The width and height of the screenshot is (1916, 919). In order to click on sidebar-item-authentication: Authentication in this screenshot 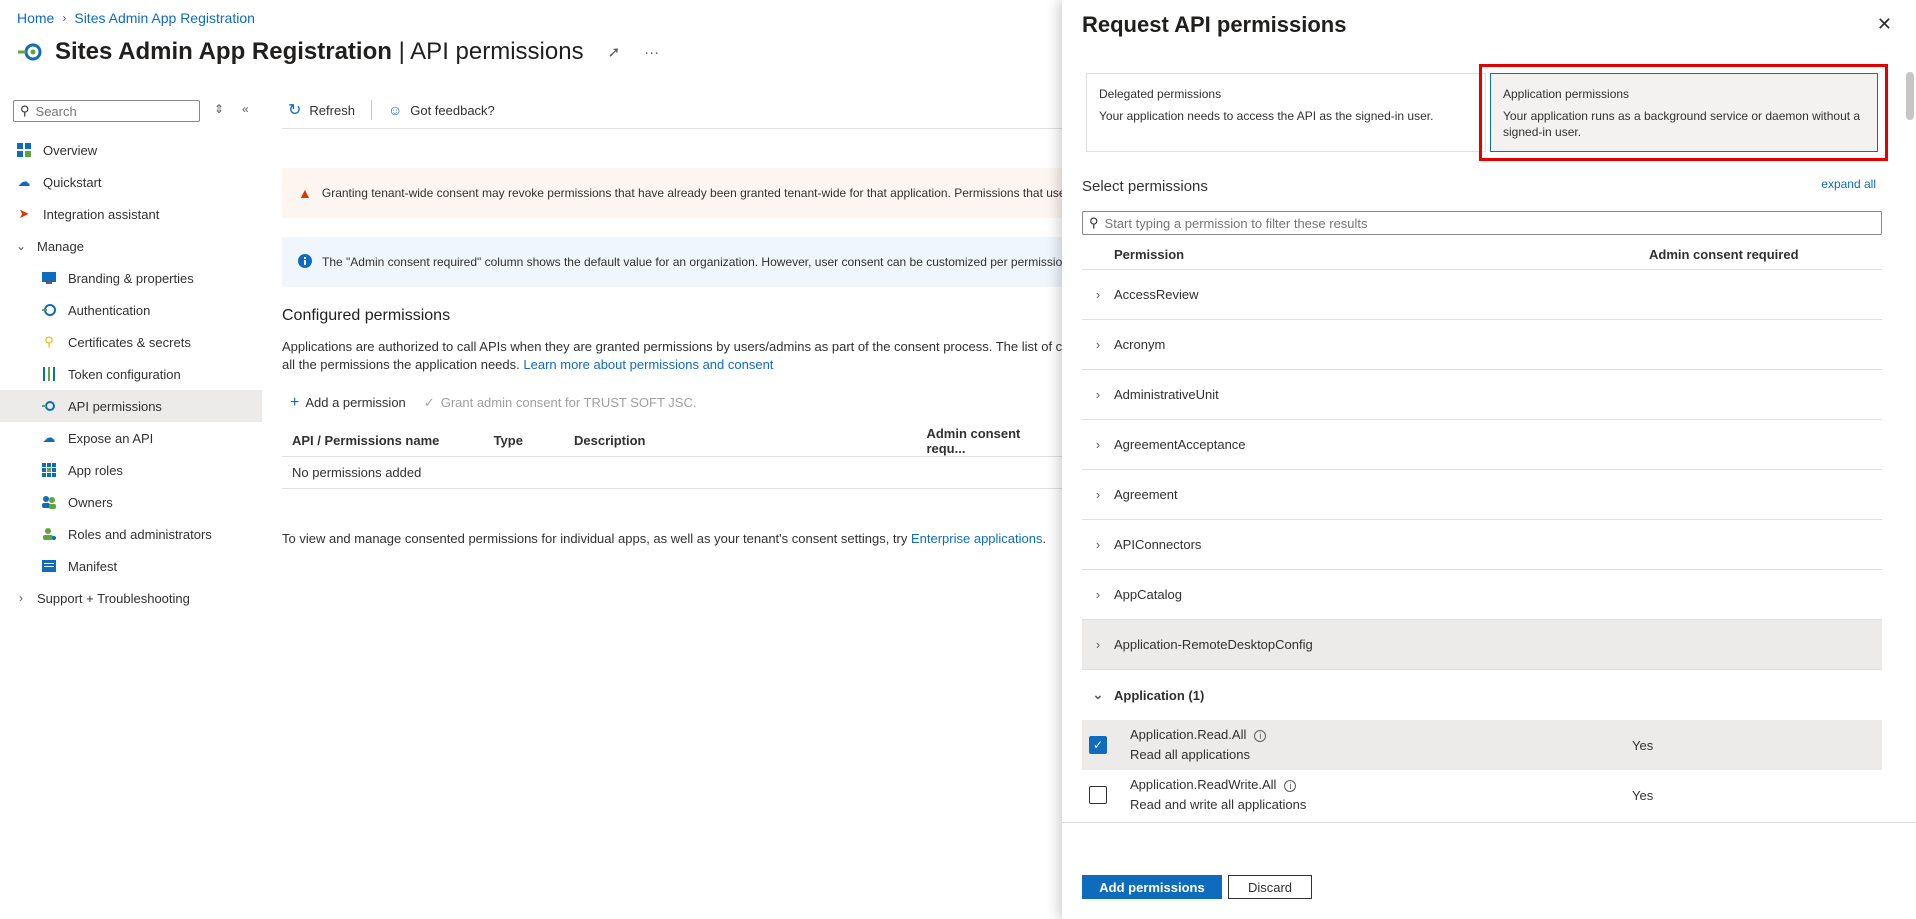, I will do `click(131, 310)`.